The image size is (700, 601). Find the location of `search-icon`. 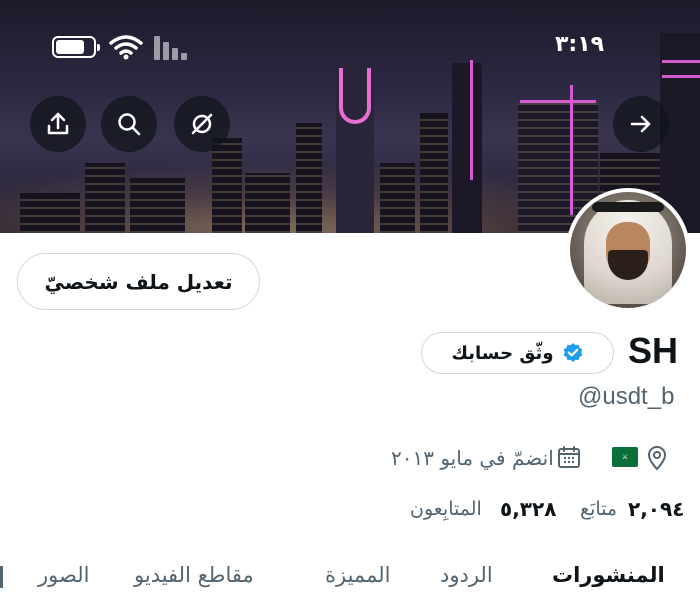

search-icon is located at coordinates (129, 124).